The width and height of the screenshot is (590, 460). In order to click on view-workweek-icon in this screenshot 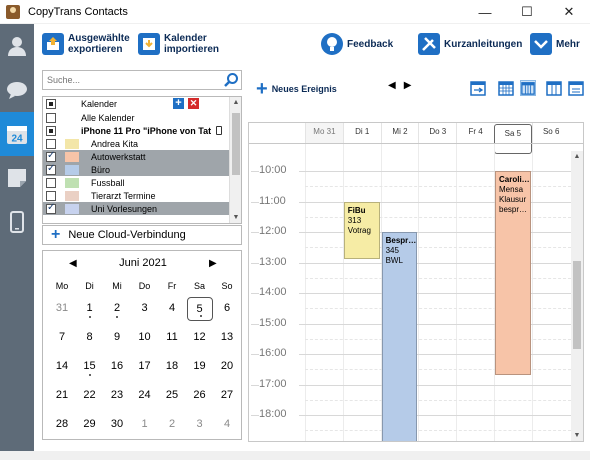, I will do `click(554, 88)`.